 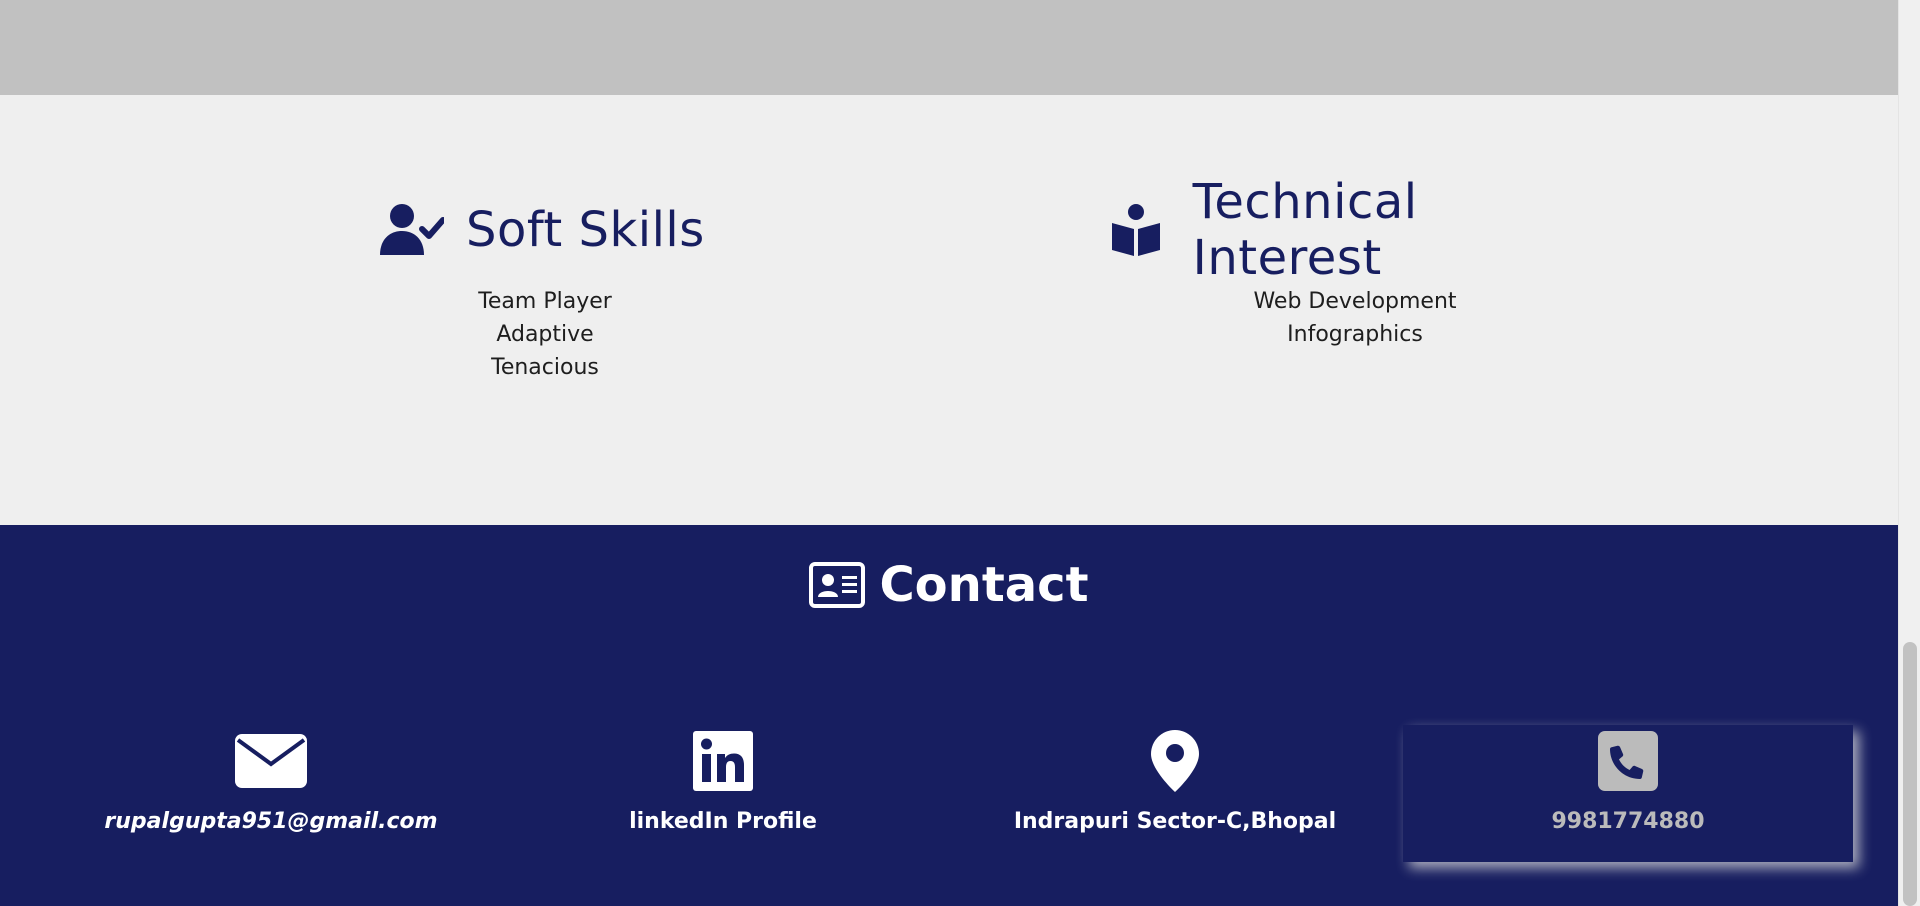 What do you see at coordinates (1909, 453) in the screenshot?
I see `scrollbar` at bounding box center [1909, 453].